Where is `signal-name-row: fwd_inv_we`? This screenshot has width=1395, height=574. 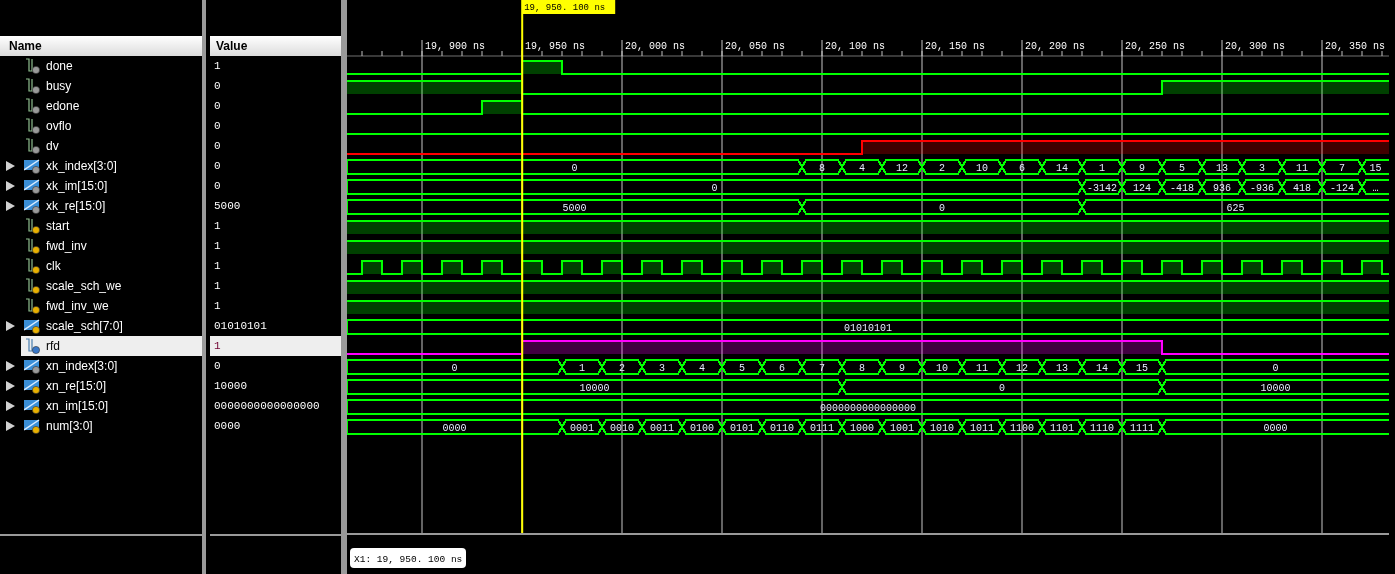 signal-name-row: fwd_inv_we is located at coordinates (111, 306).